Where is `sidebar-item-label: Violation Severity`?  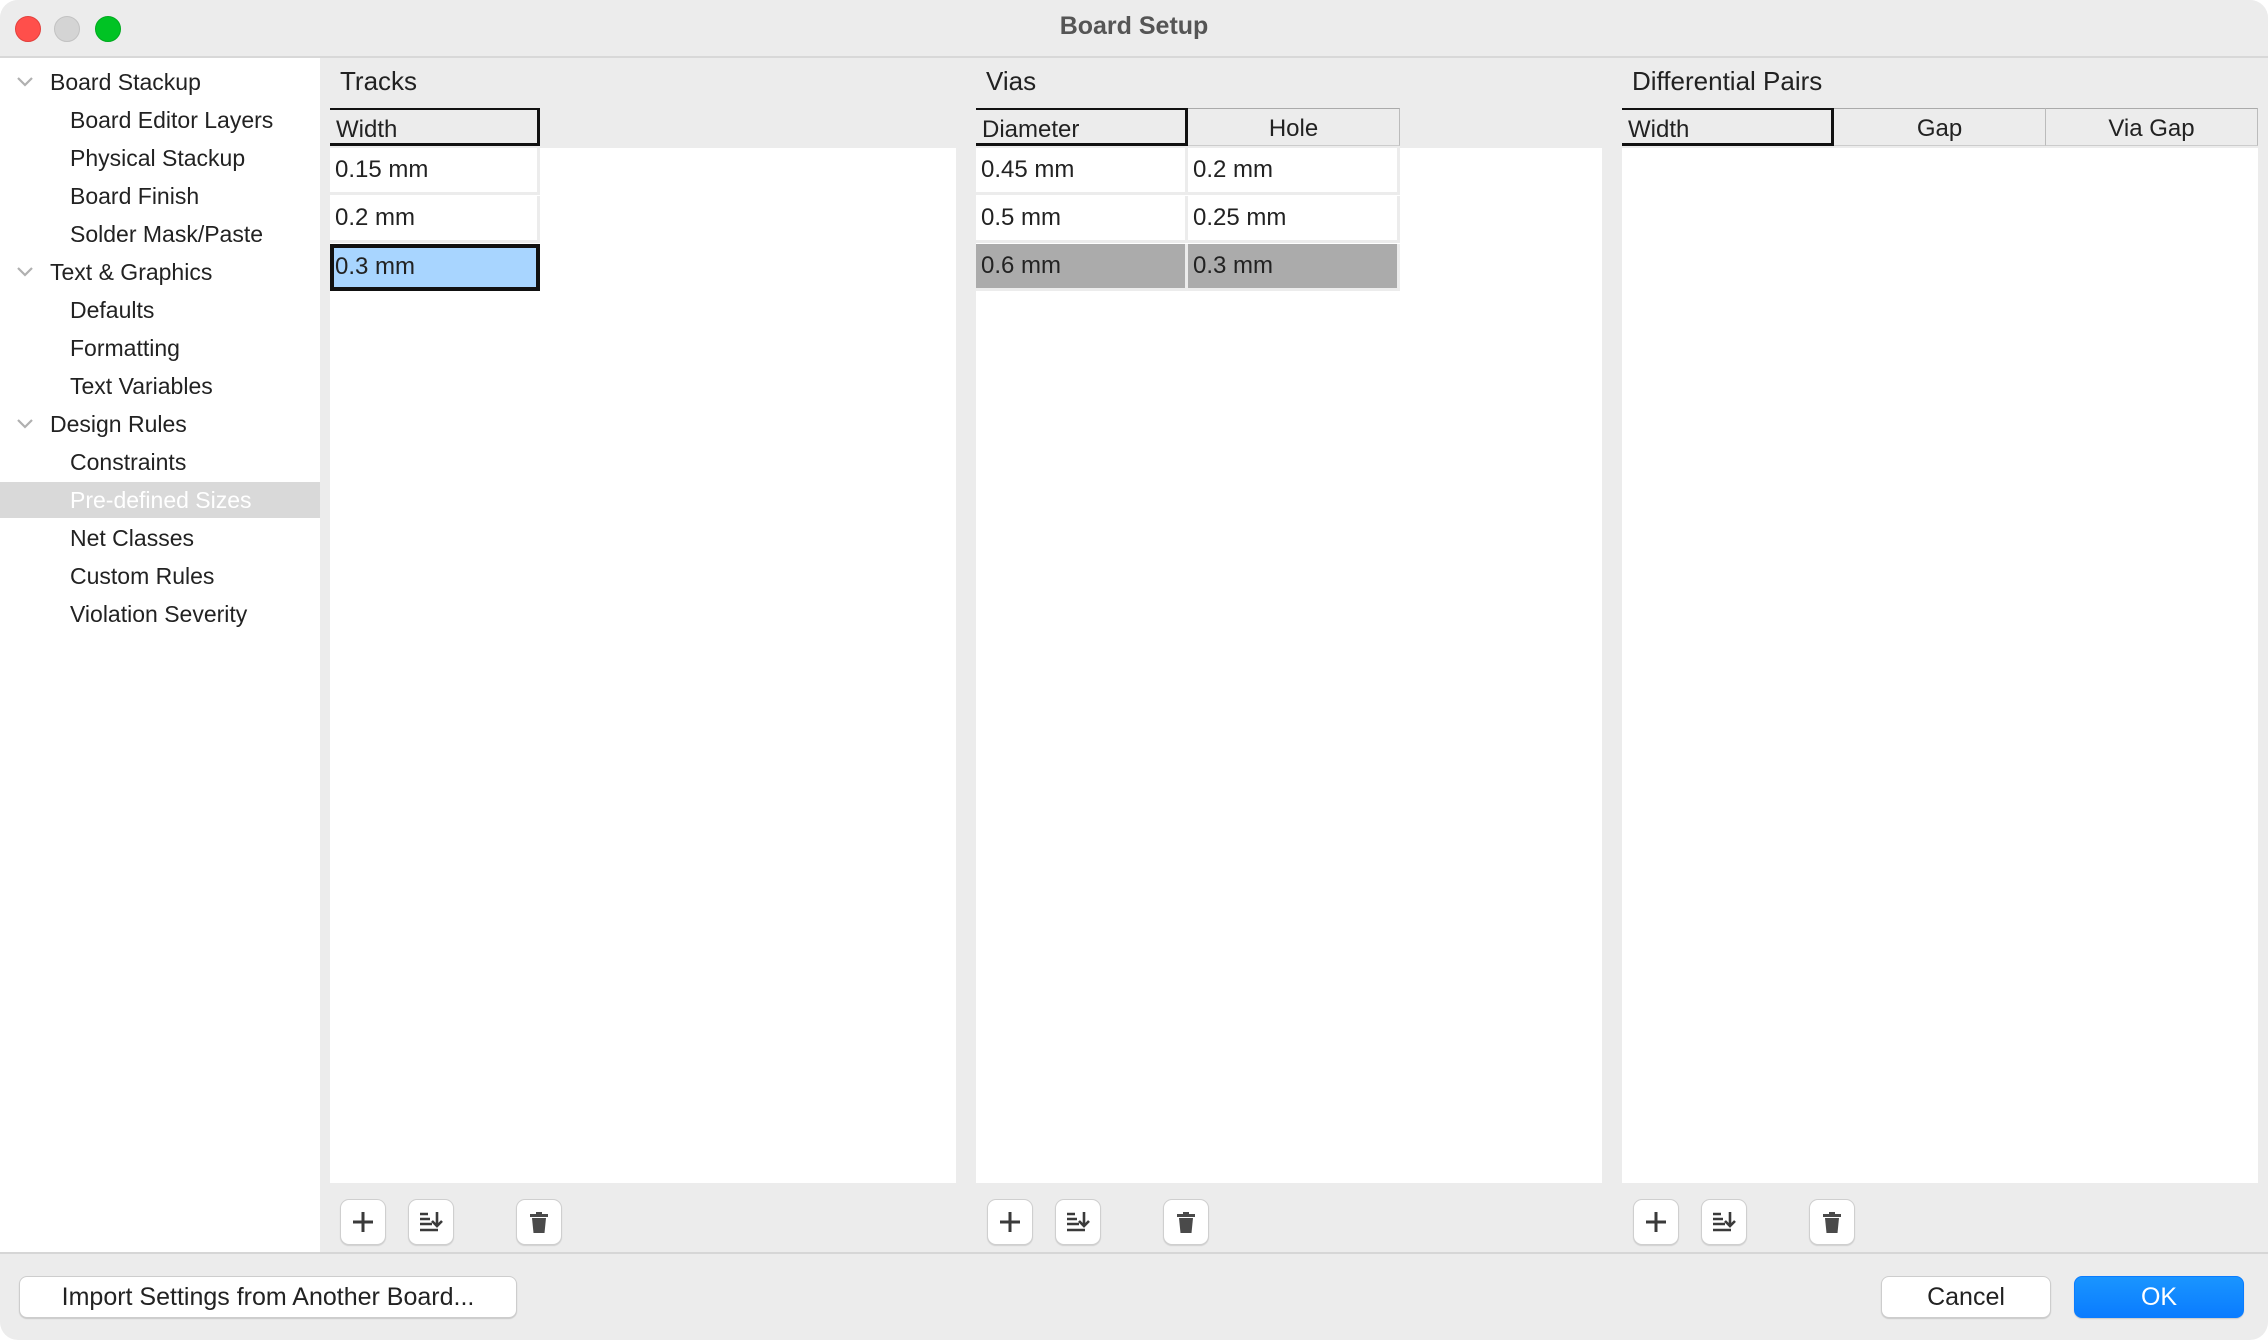
sidebar-item-label: Violation Severity is located at coordinates (159, 614).